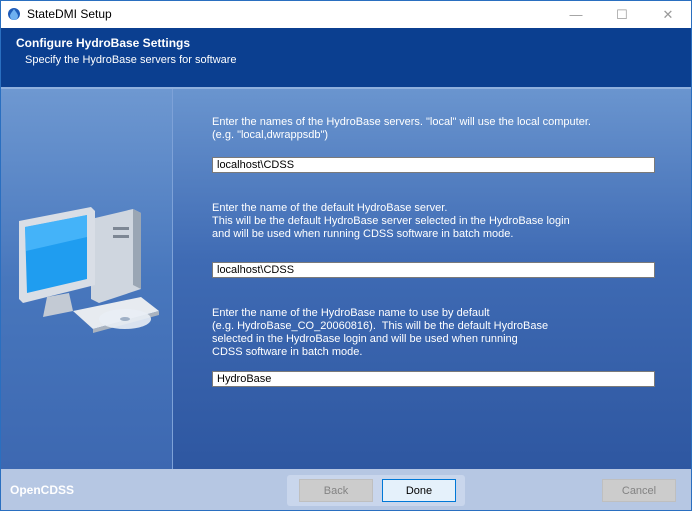 The image size is (692, 511). What do you see at coordinates (433, 165) in the screenshot?
I see `servers-input` at bounding box center [433, 165].